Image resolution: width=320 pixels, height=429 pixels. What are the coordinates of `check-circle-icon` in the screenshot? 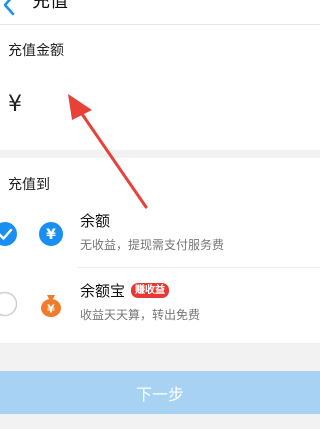 It's located at (8, 234).